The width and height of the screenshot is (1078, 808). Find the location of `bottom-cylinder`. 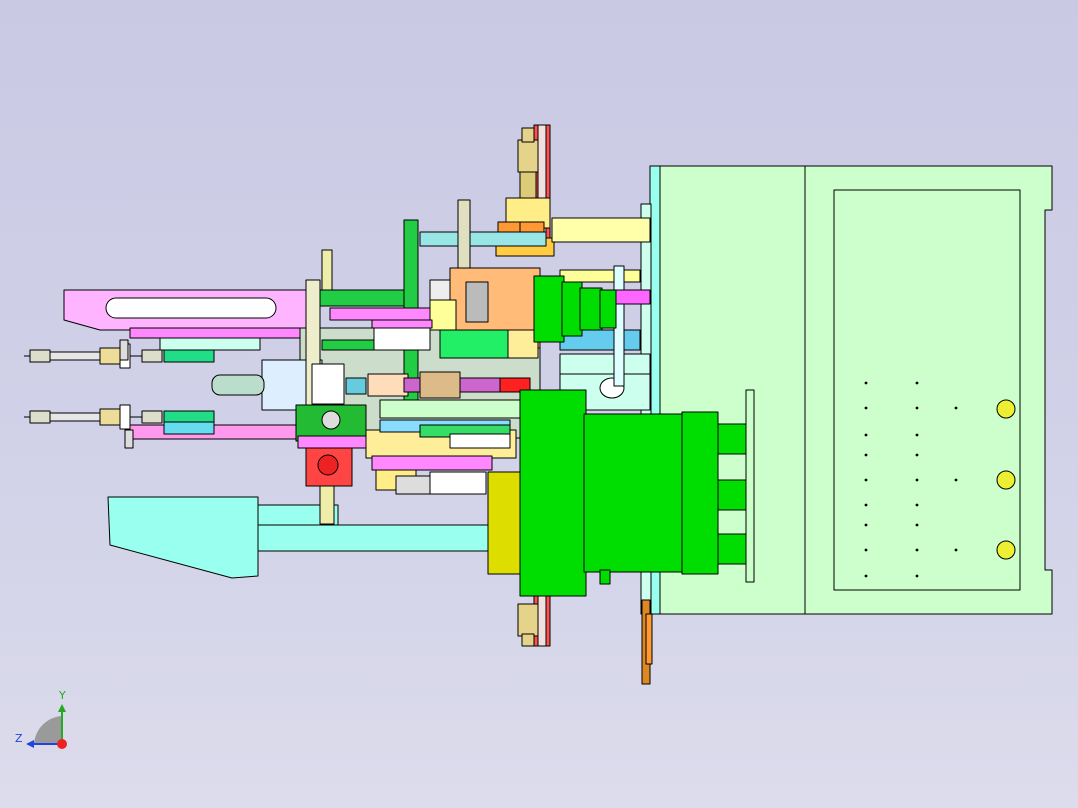

bottom-cylinder is located at coordinates (534, 621).